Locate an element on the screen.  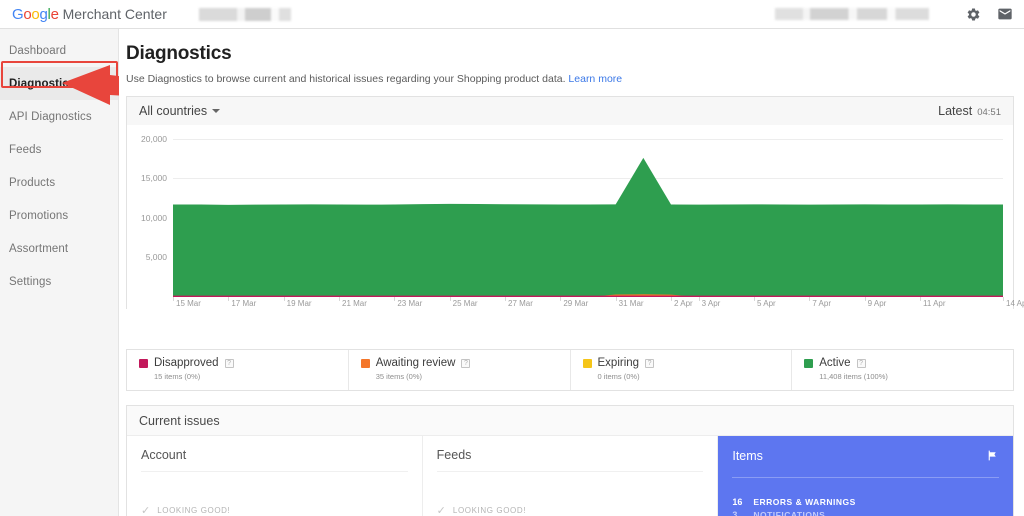
chart-y-tick-label: 20,000 is located at coordinates (154, 138).